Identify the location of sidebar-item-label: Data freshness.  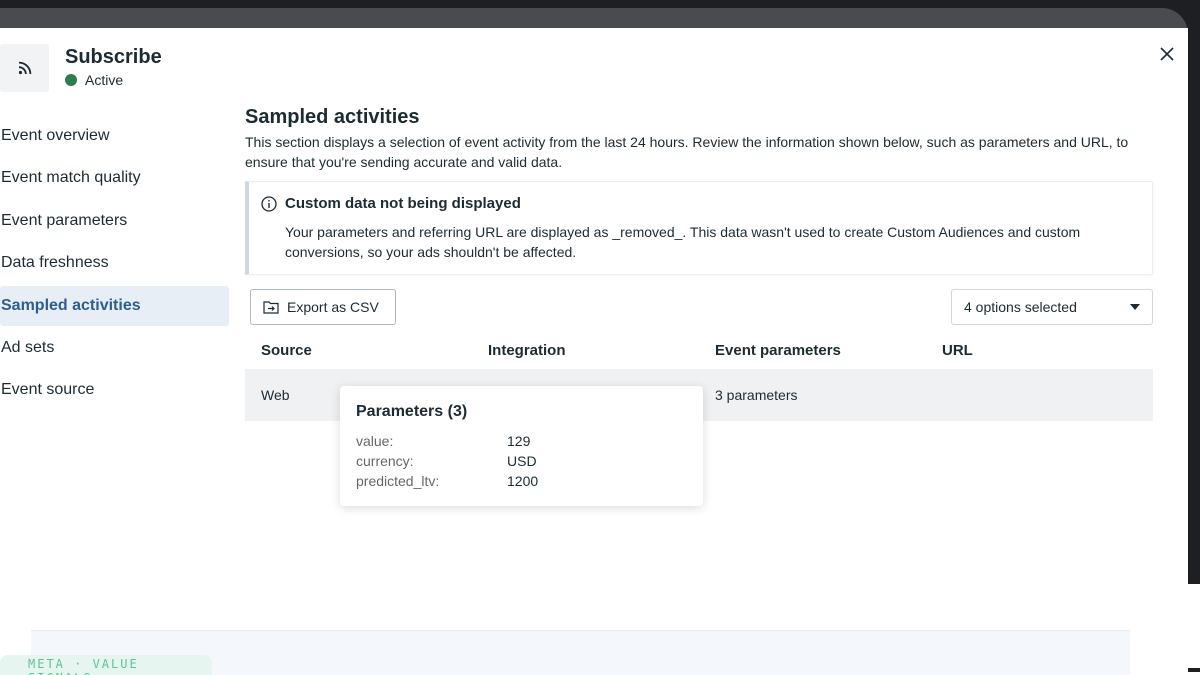
(55, 263).